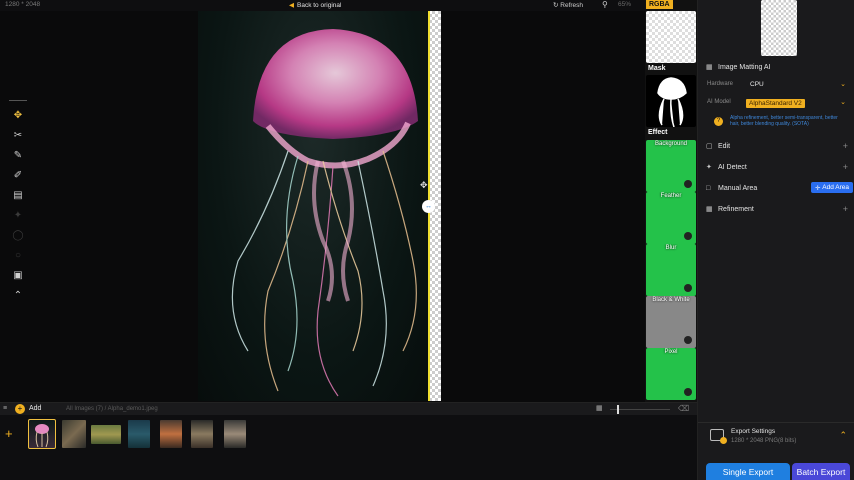  I want to click on add-button: Add, so click(35, 408).